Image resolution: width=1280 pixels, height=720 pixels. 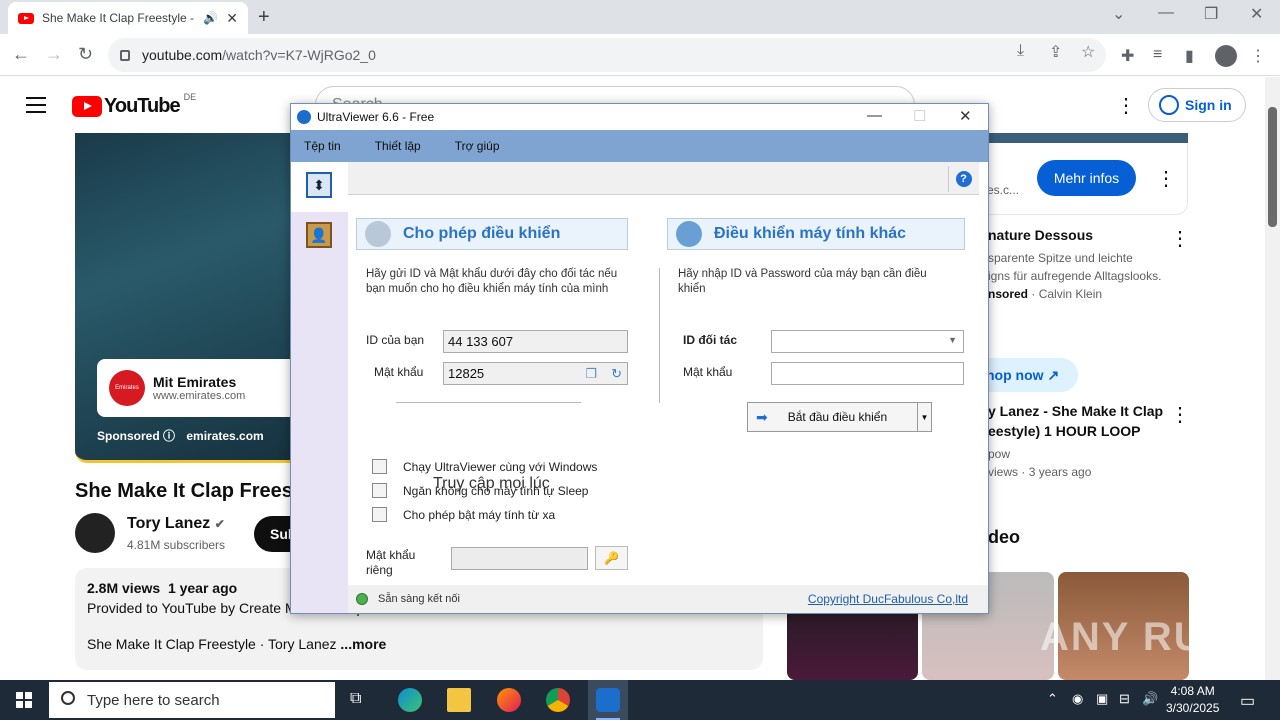 I want to click on forward-icon: →, so click(x=54, y=54).